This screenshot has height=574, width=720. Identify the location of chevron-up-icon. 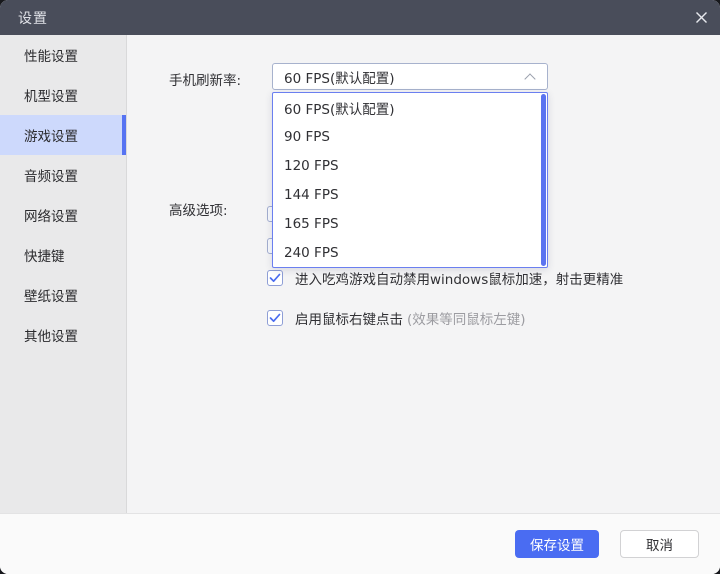
(530, 79).